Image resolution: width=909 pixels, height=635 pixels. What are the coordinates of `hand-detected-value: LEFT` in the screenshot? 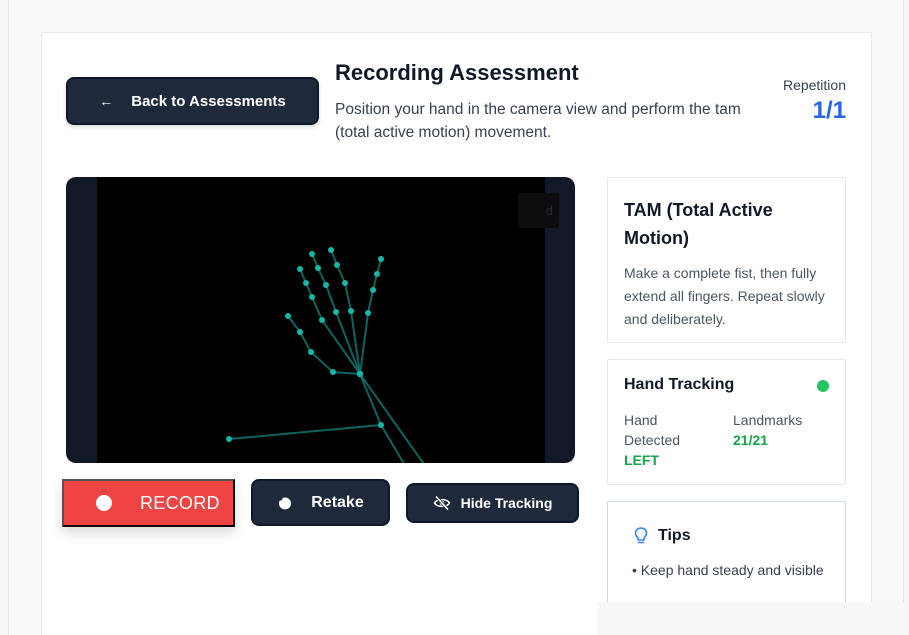 It's located at (641, 460).